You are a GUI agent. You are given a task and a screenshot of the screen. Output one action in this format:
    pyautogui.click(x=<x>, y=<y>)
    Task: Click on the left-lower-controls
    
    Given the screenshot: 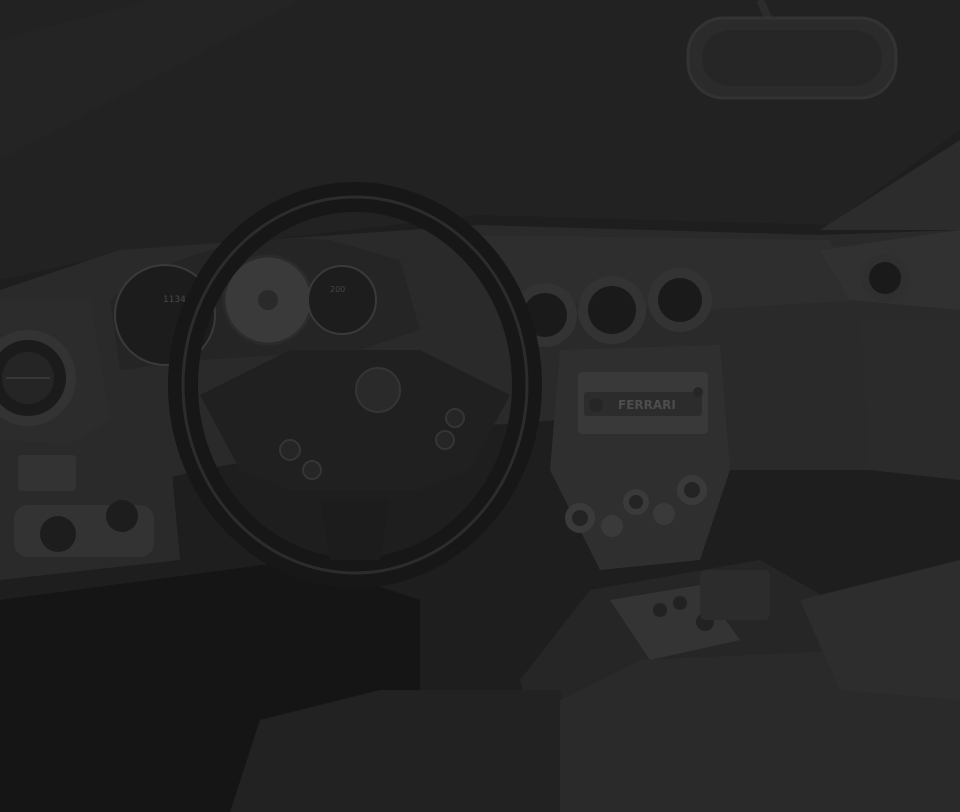 What is the action you would take?
    pyautogui.click(x=90, y=510)
    